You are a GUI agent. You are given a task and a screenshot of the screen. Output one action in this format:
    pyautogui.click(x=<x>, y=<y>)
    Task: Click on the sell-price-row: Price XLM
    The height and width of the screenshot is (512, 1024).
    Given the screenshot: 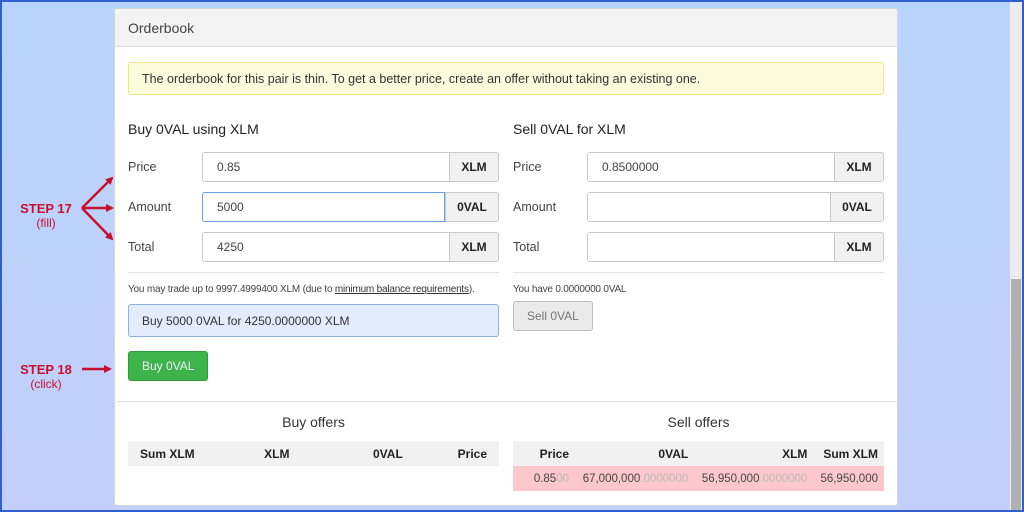 What is the action you would take?
    pyautogui.click(x=698, y=167)
    